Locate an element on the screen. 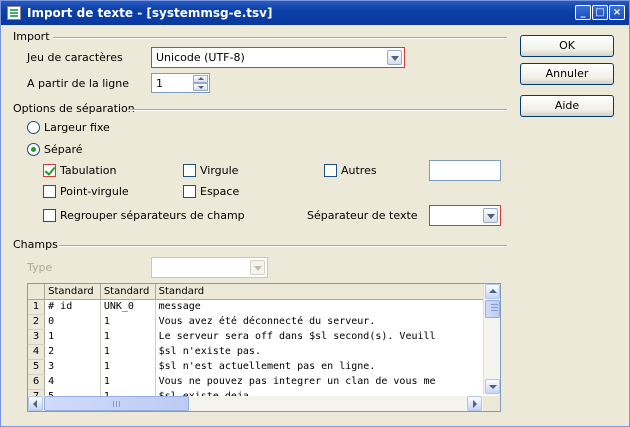 This screenshot has height=427, width=630. scroll-down-icon is located at coordinates (492, 386).